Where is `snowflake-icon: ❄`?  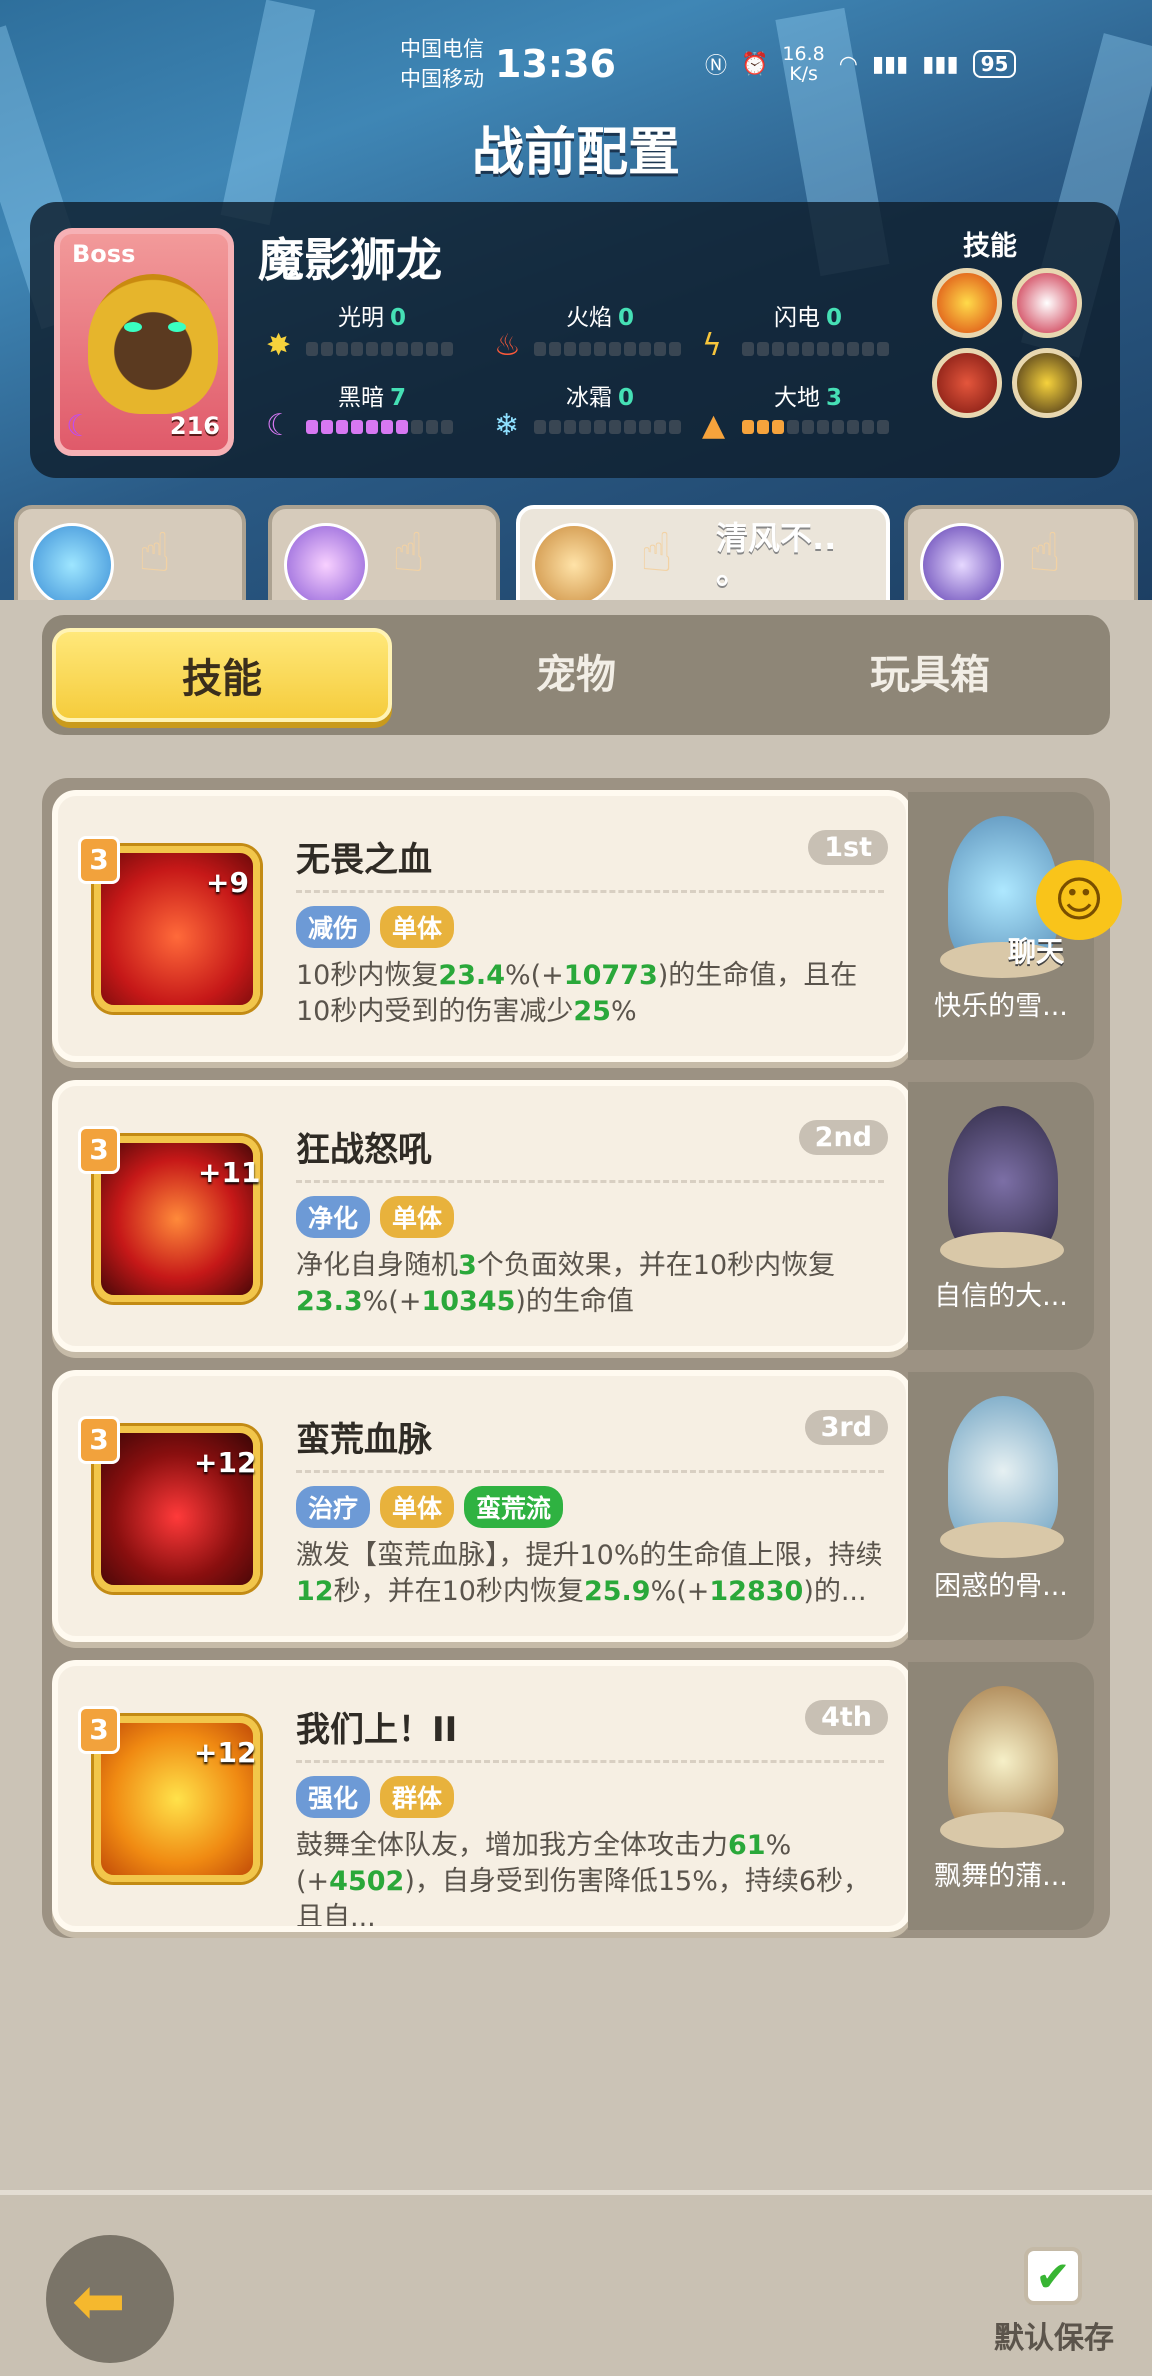
snowflake-icon: ❄ is located at coordinates (507, 425).